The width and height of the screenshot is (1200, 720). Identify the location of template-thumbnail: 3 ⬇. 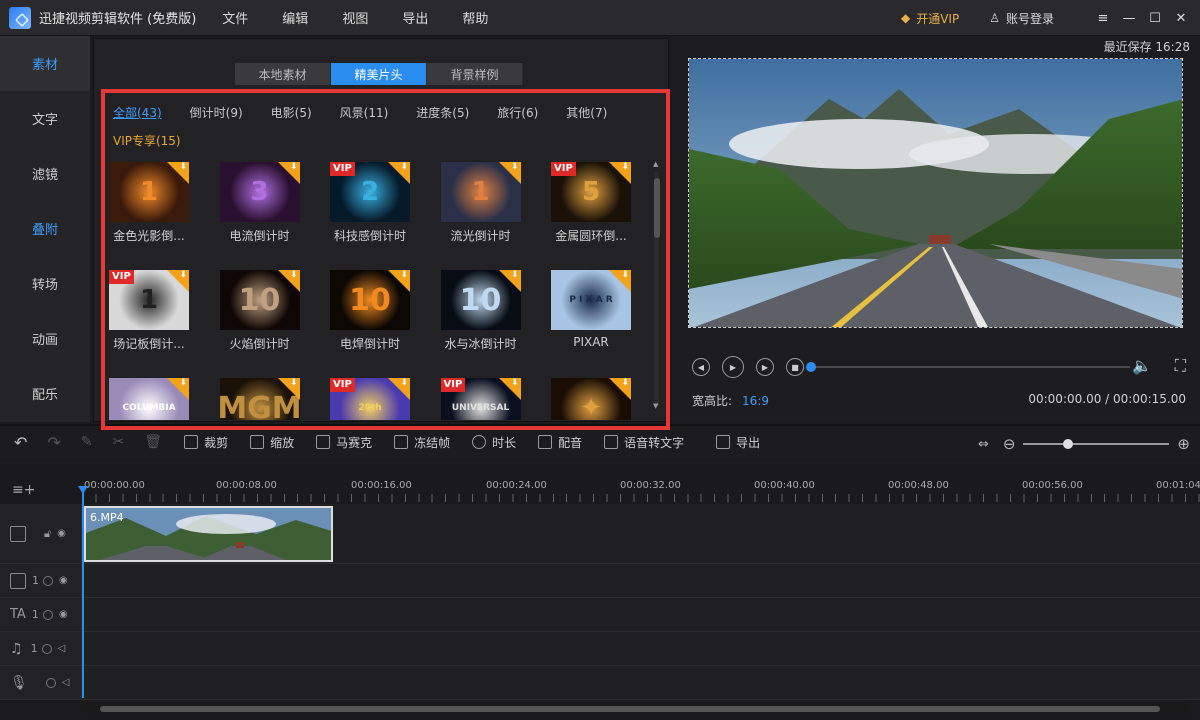
(259, 192).